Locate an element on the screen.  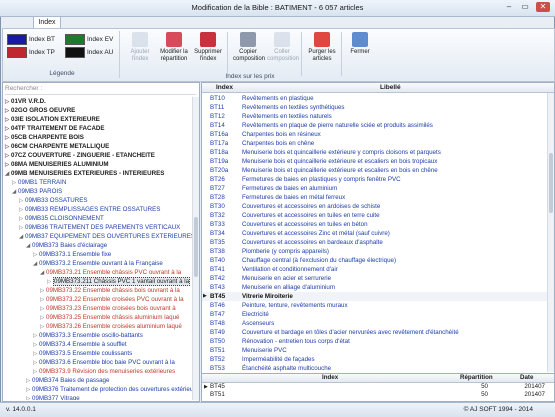
table-row: BT38 Plomberie (y compris appareils) is located at coordinates (374, 251).